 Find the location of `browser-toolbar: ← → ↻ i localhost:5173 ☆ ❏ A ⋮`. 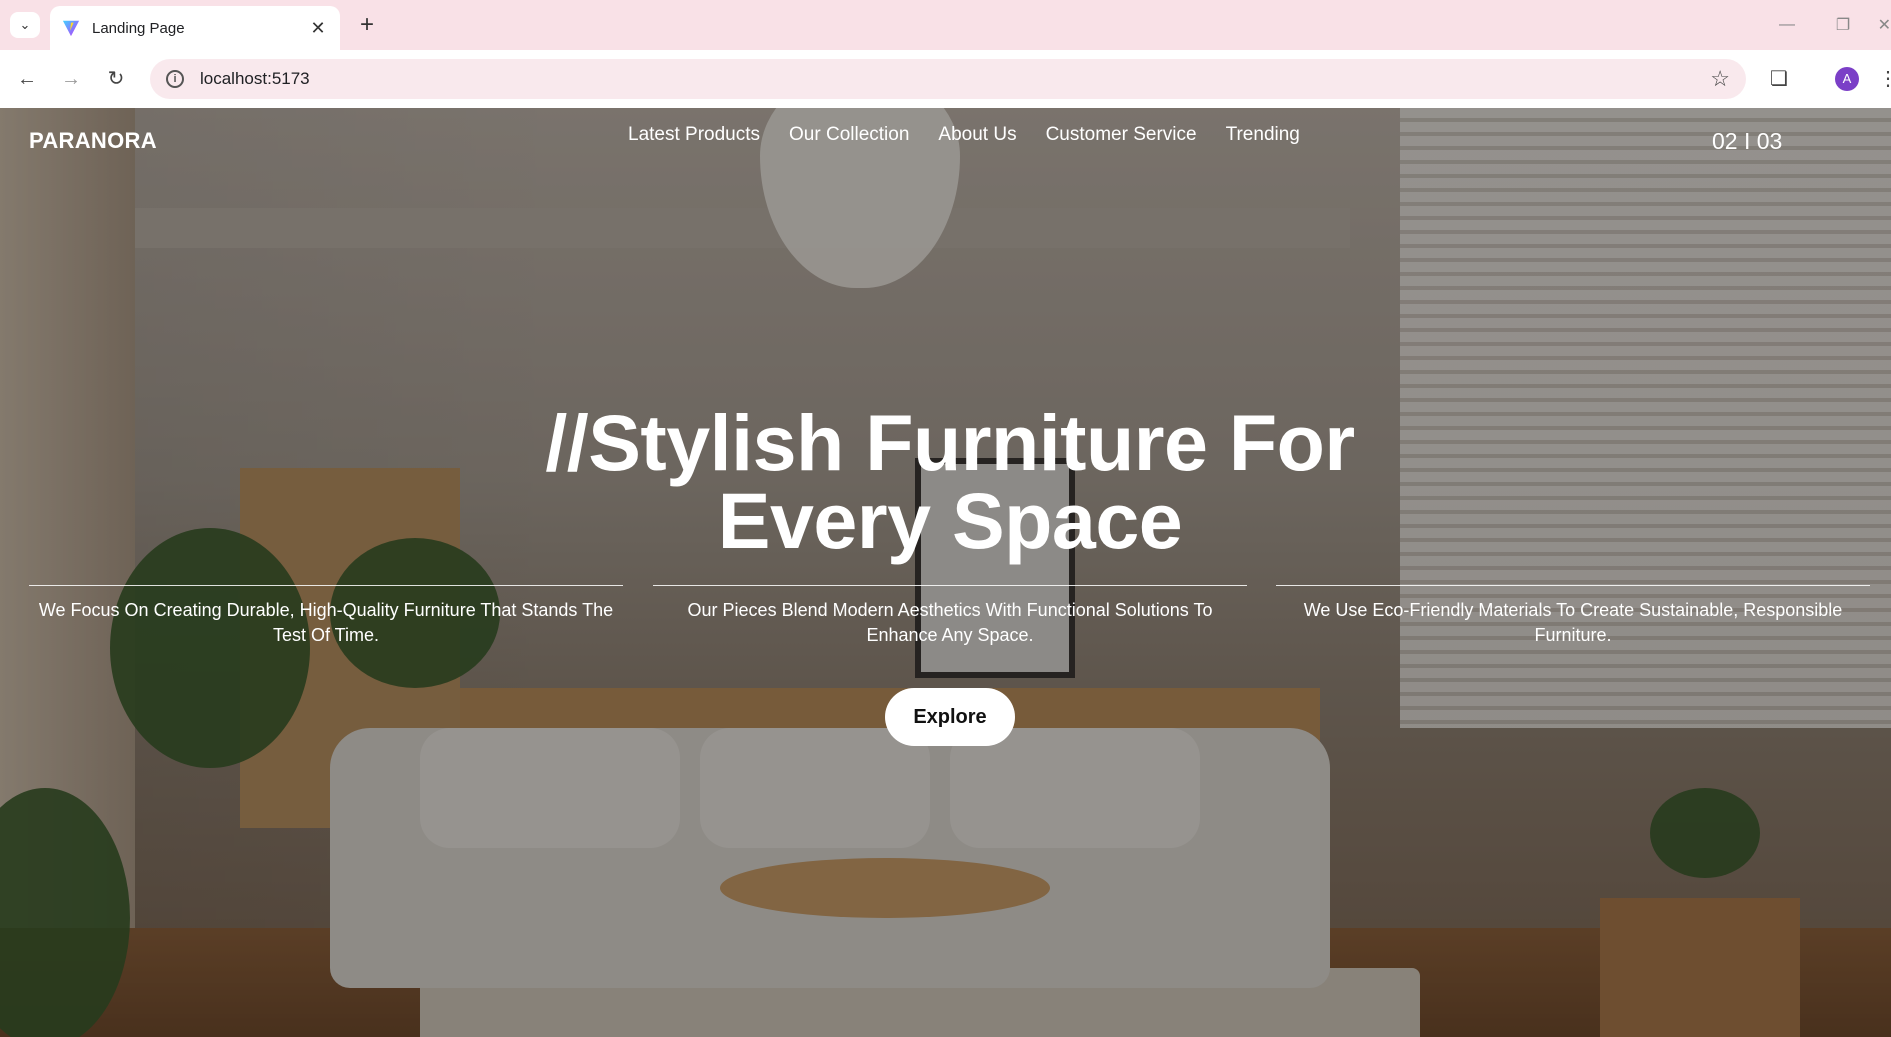

browser-toolbar: ← → ↻ i localhost:5173 ☆ ❏ A ⋮ is located at coordinates (945, 79).